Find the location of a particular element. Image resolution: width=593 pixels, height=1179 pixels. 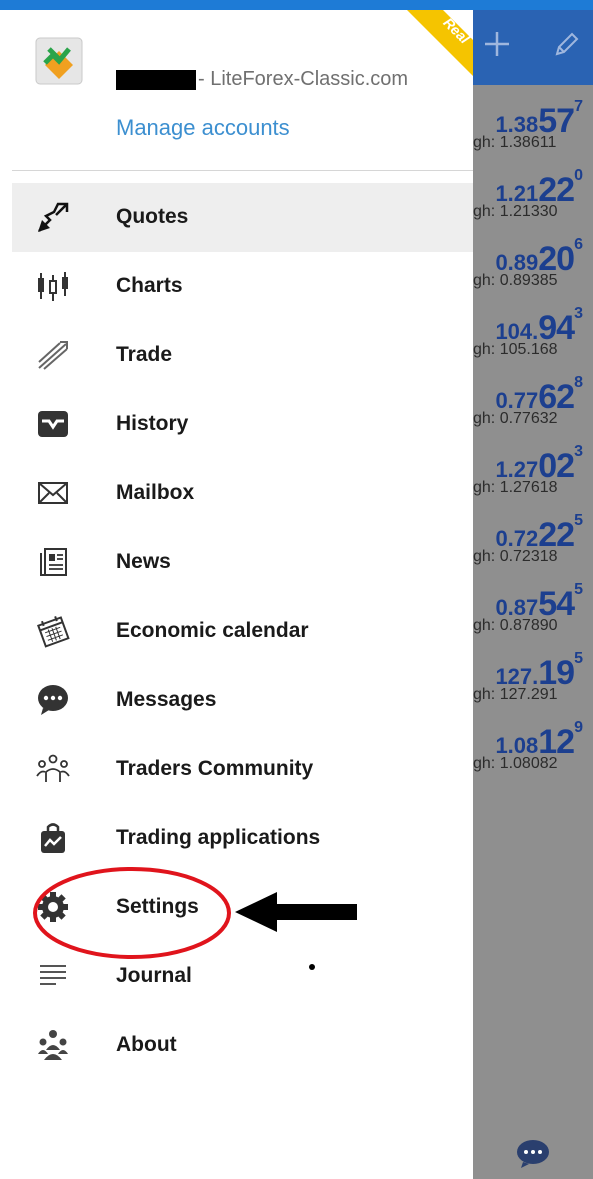

menu-item-economic-calendar: Economic calendar is located at coordinates (242, 631).